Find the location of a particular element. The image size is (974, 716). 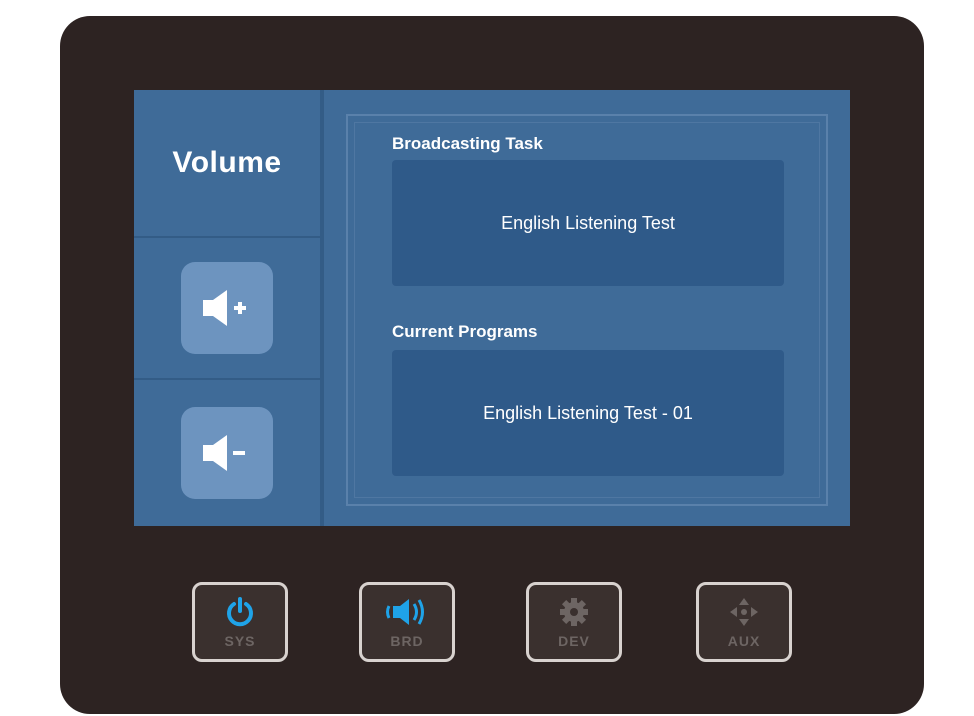

volume-down-button is located at coordinates (227, 453).